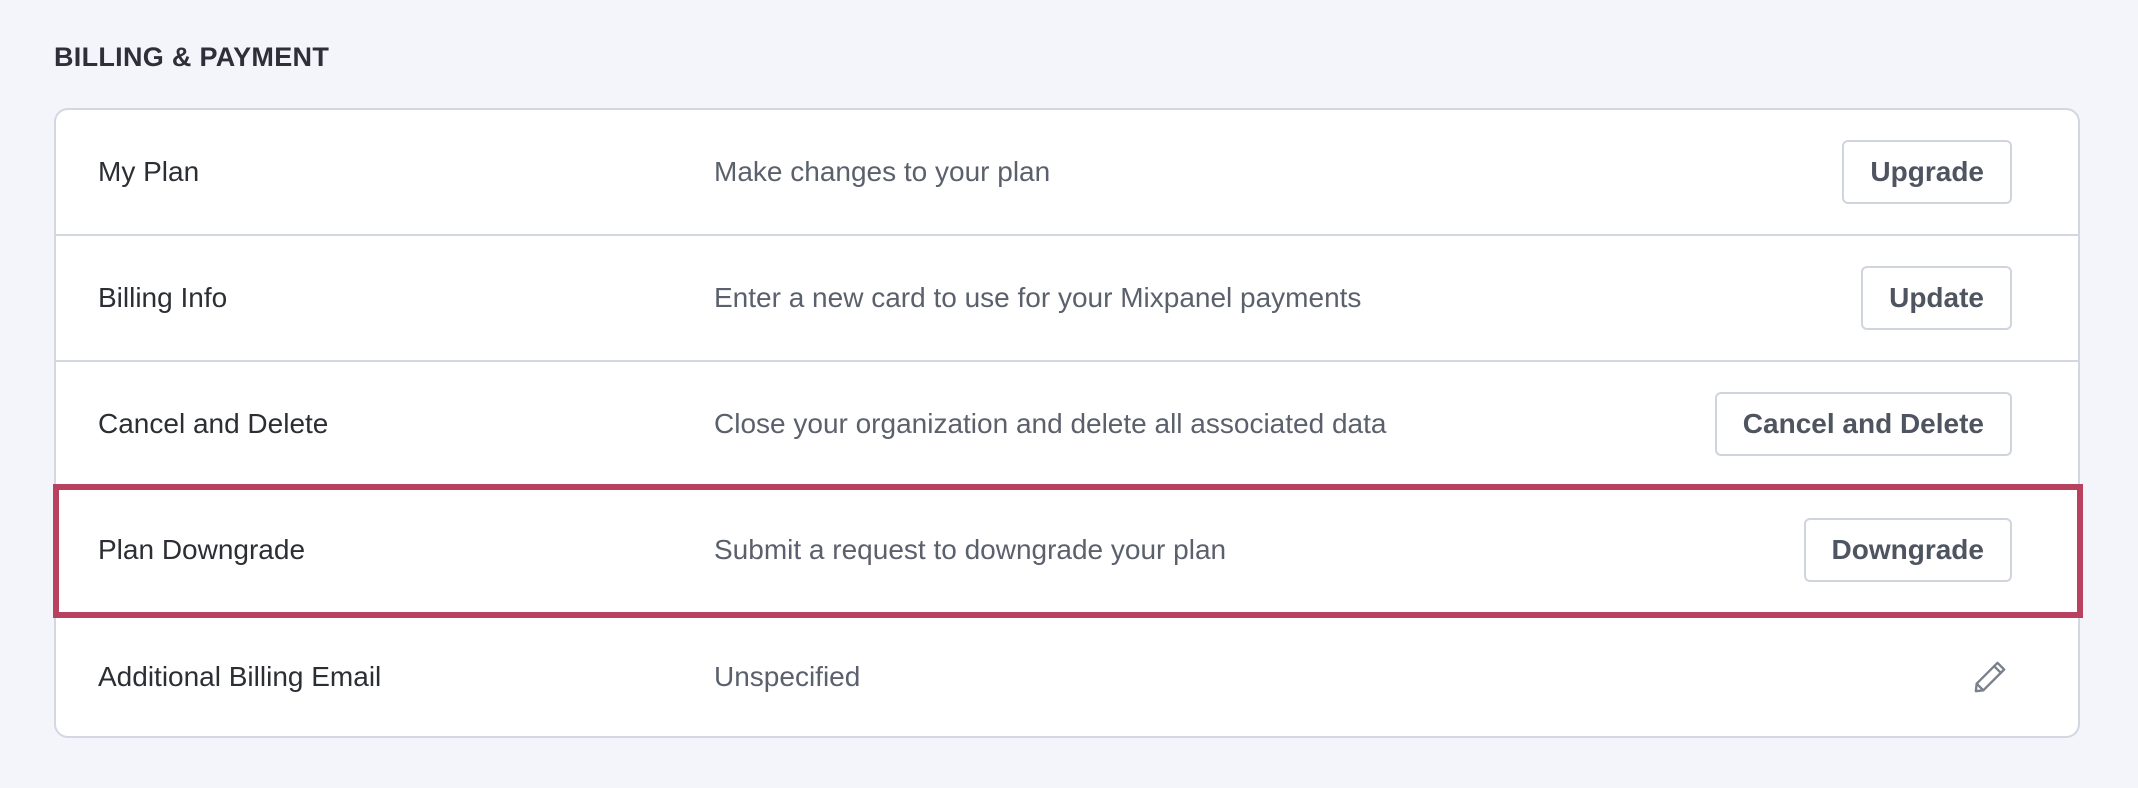 The width and height of the screenshot is (2138, 788). What do you see at coordinates (787, 676) in the screenshot?
I see `row-description: Unspecified` at bounding box center [787, 676].